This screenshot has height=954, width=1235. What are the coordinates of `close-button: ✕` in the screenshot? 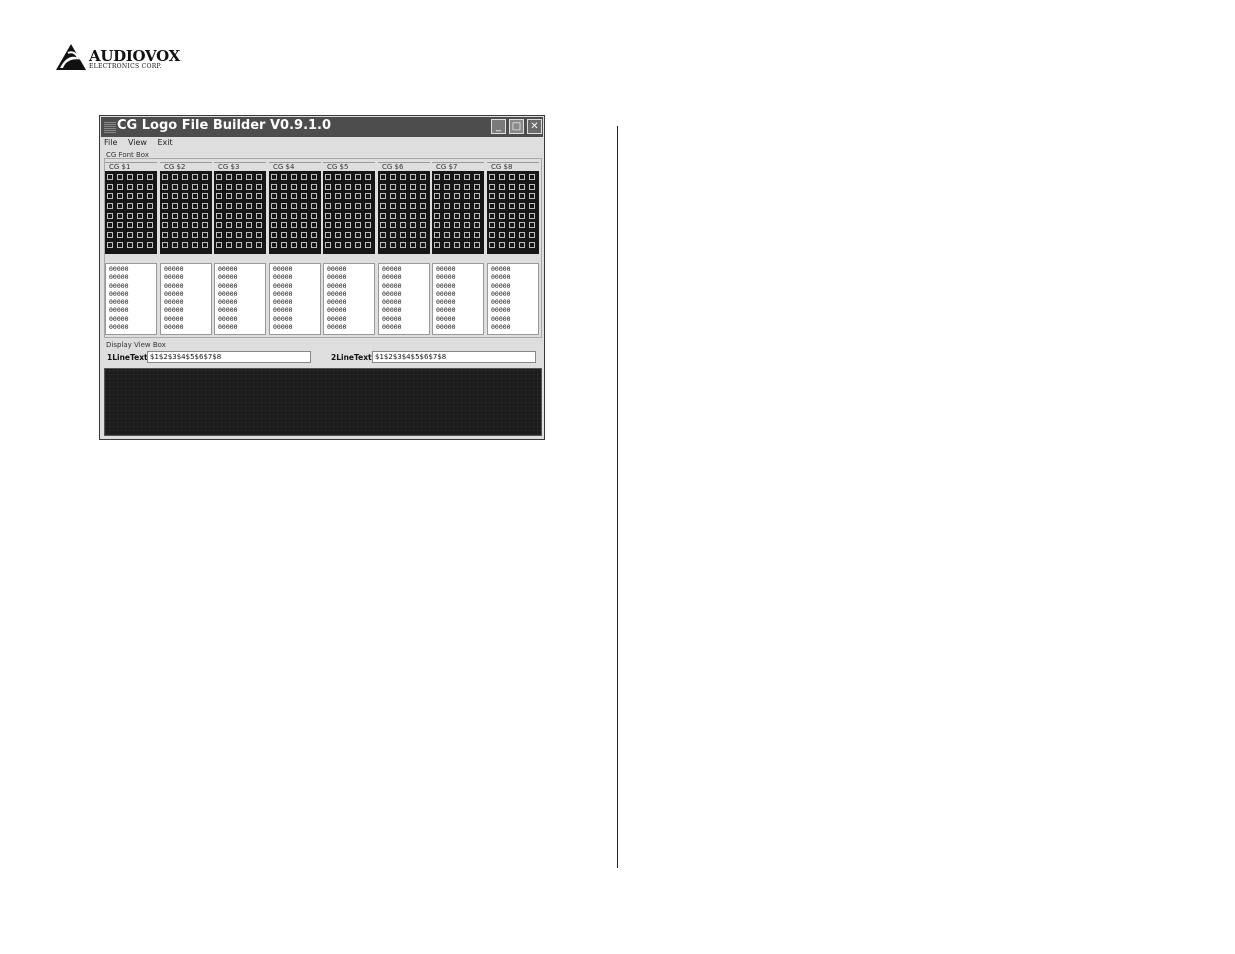 It's located at (534, 126).